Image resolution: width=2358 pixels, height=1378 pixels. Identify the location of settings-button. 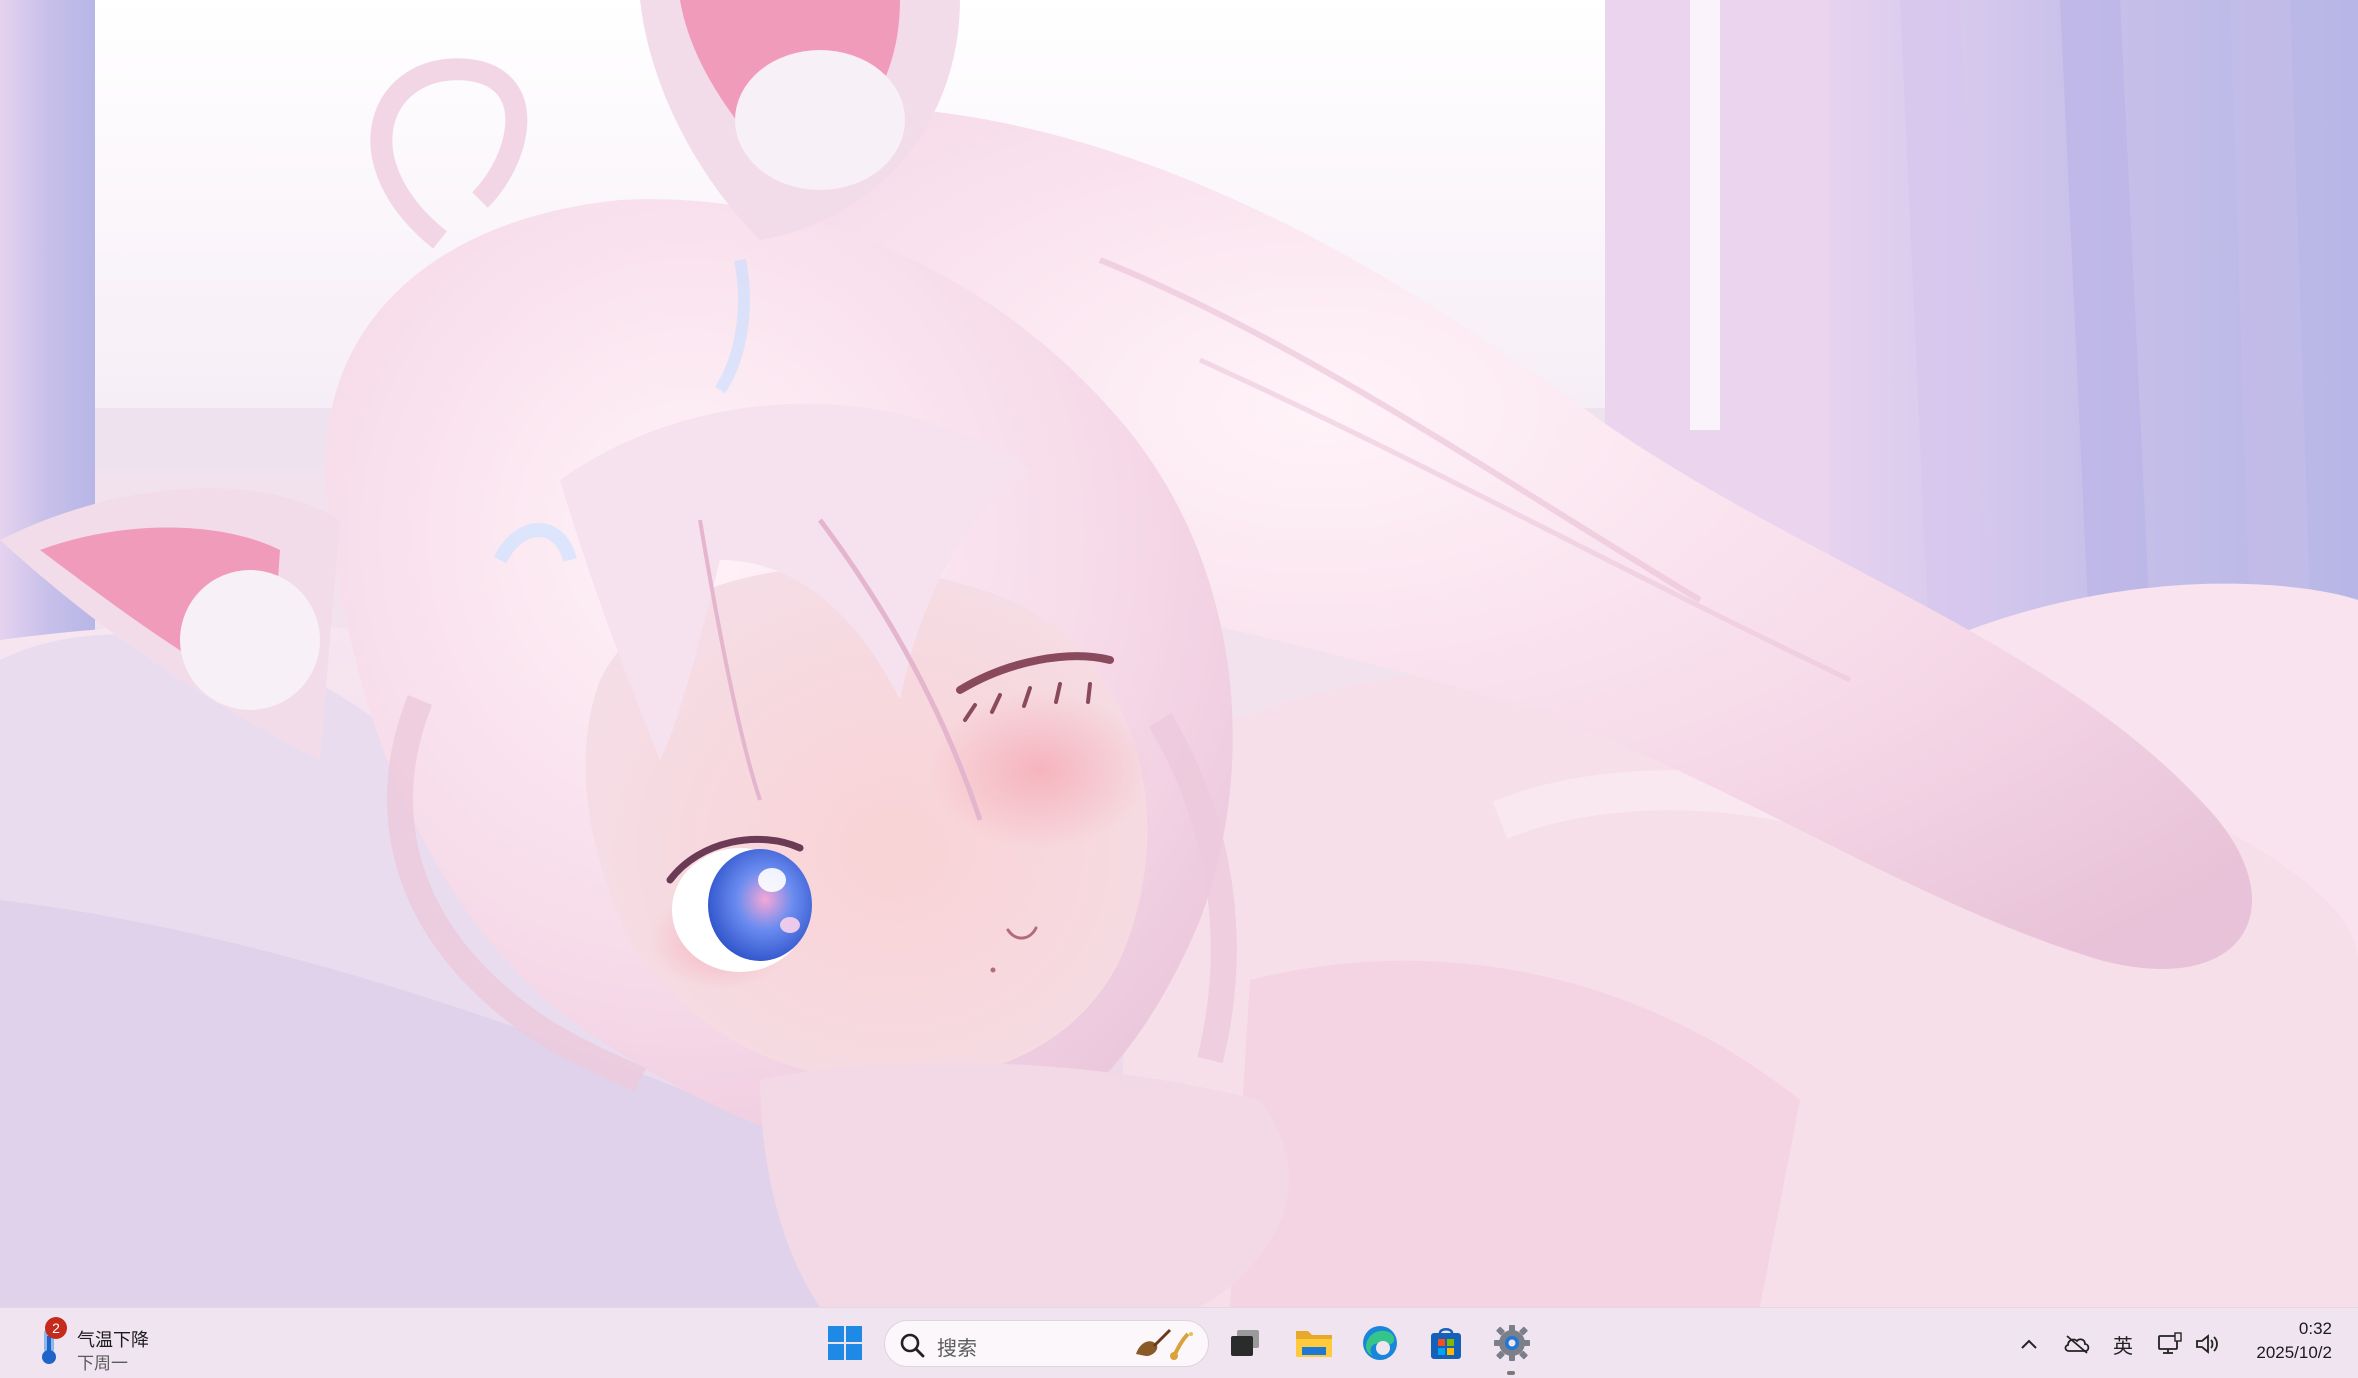
(1512, 1343).